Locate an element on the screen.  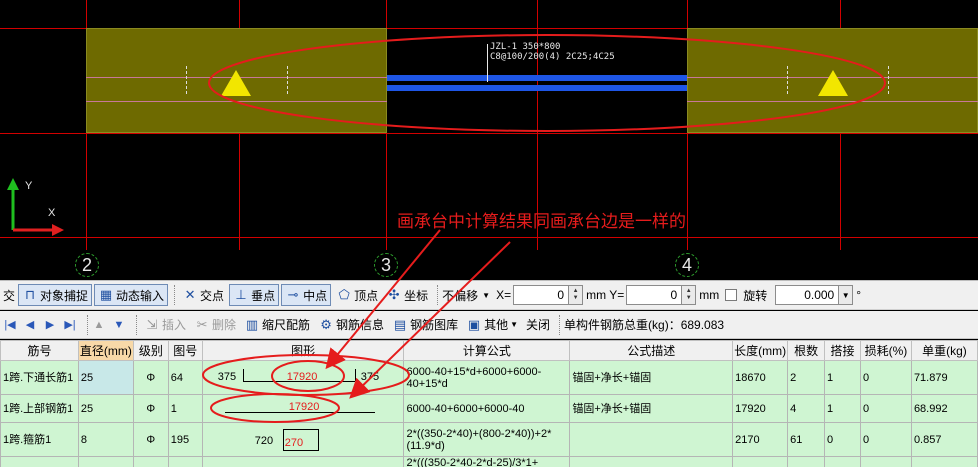
cell-length: 2170 is located at coordinates (760, 439).